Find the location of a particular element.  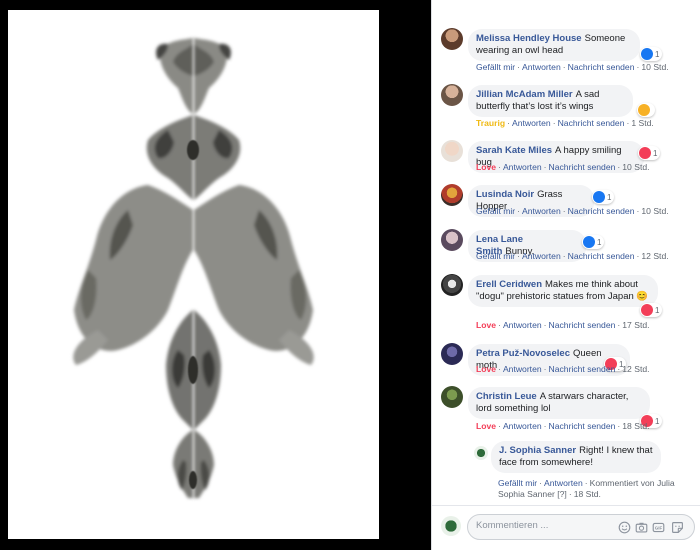

comment-author: Petra Puž-Novoselec is located at coordinates (523, 353).